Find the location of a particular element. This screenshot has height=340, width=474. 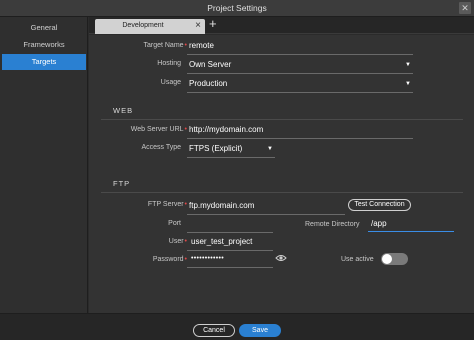

hosting-underline is located at coordinates (300, 73).